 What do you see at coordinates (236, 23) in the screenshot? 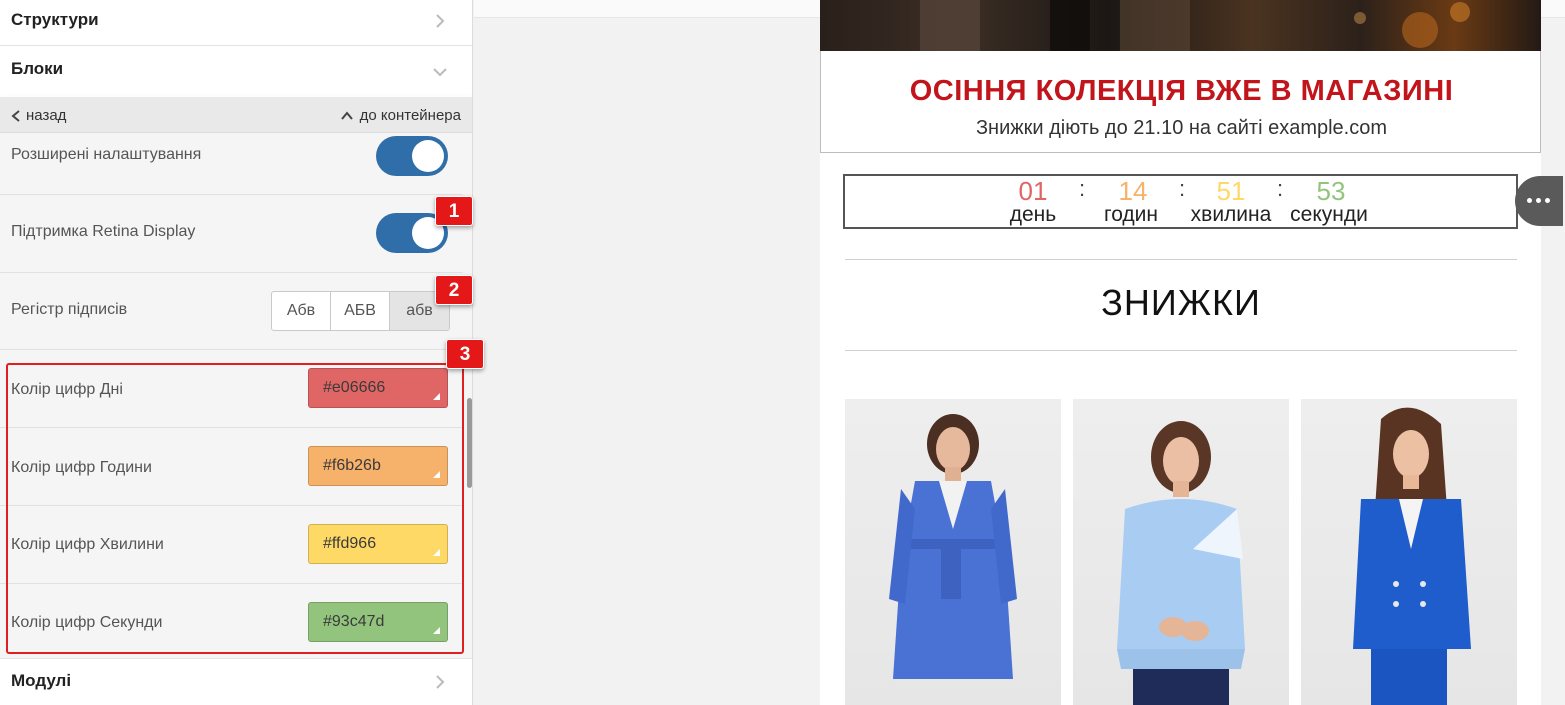
I see `section-structures: Структури` at bounding box center [236, 23].